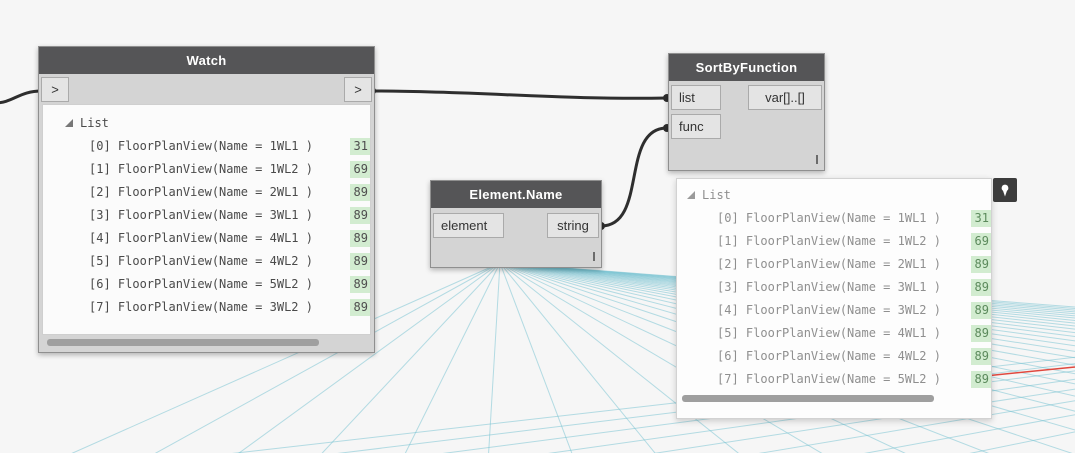 The width and height of the screenshot is (1075, 453). What do you see at coordinates (746, 125) in the screenshot?
I see `sortbyfunction-body: list func var[]..[]` at bounding box center [746, 125].